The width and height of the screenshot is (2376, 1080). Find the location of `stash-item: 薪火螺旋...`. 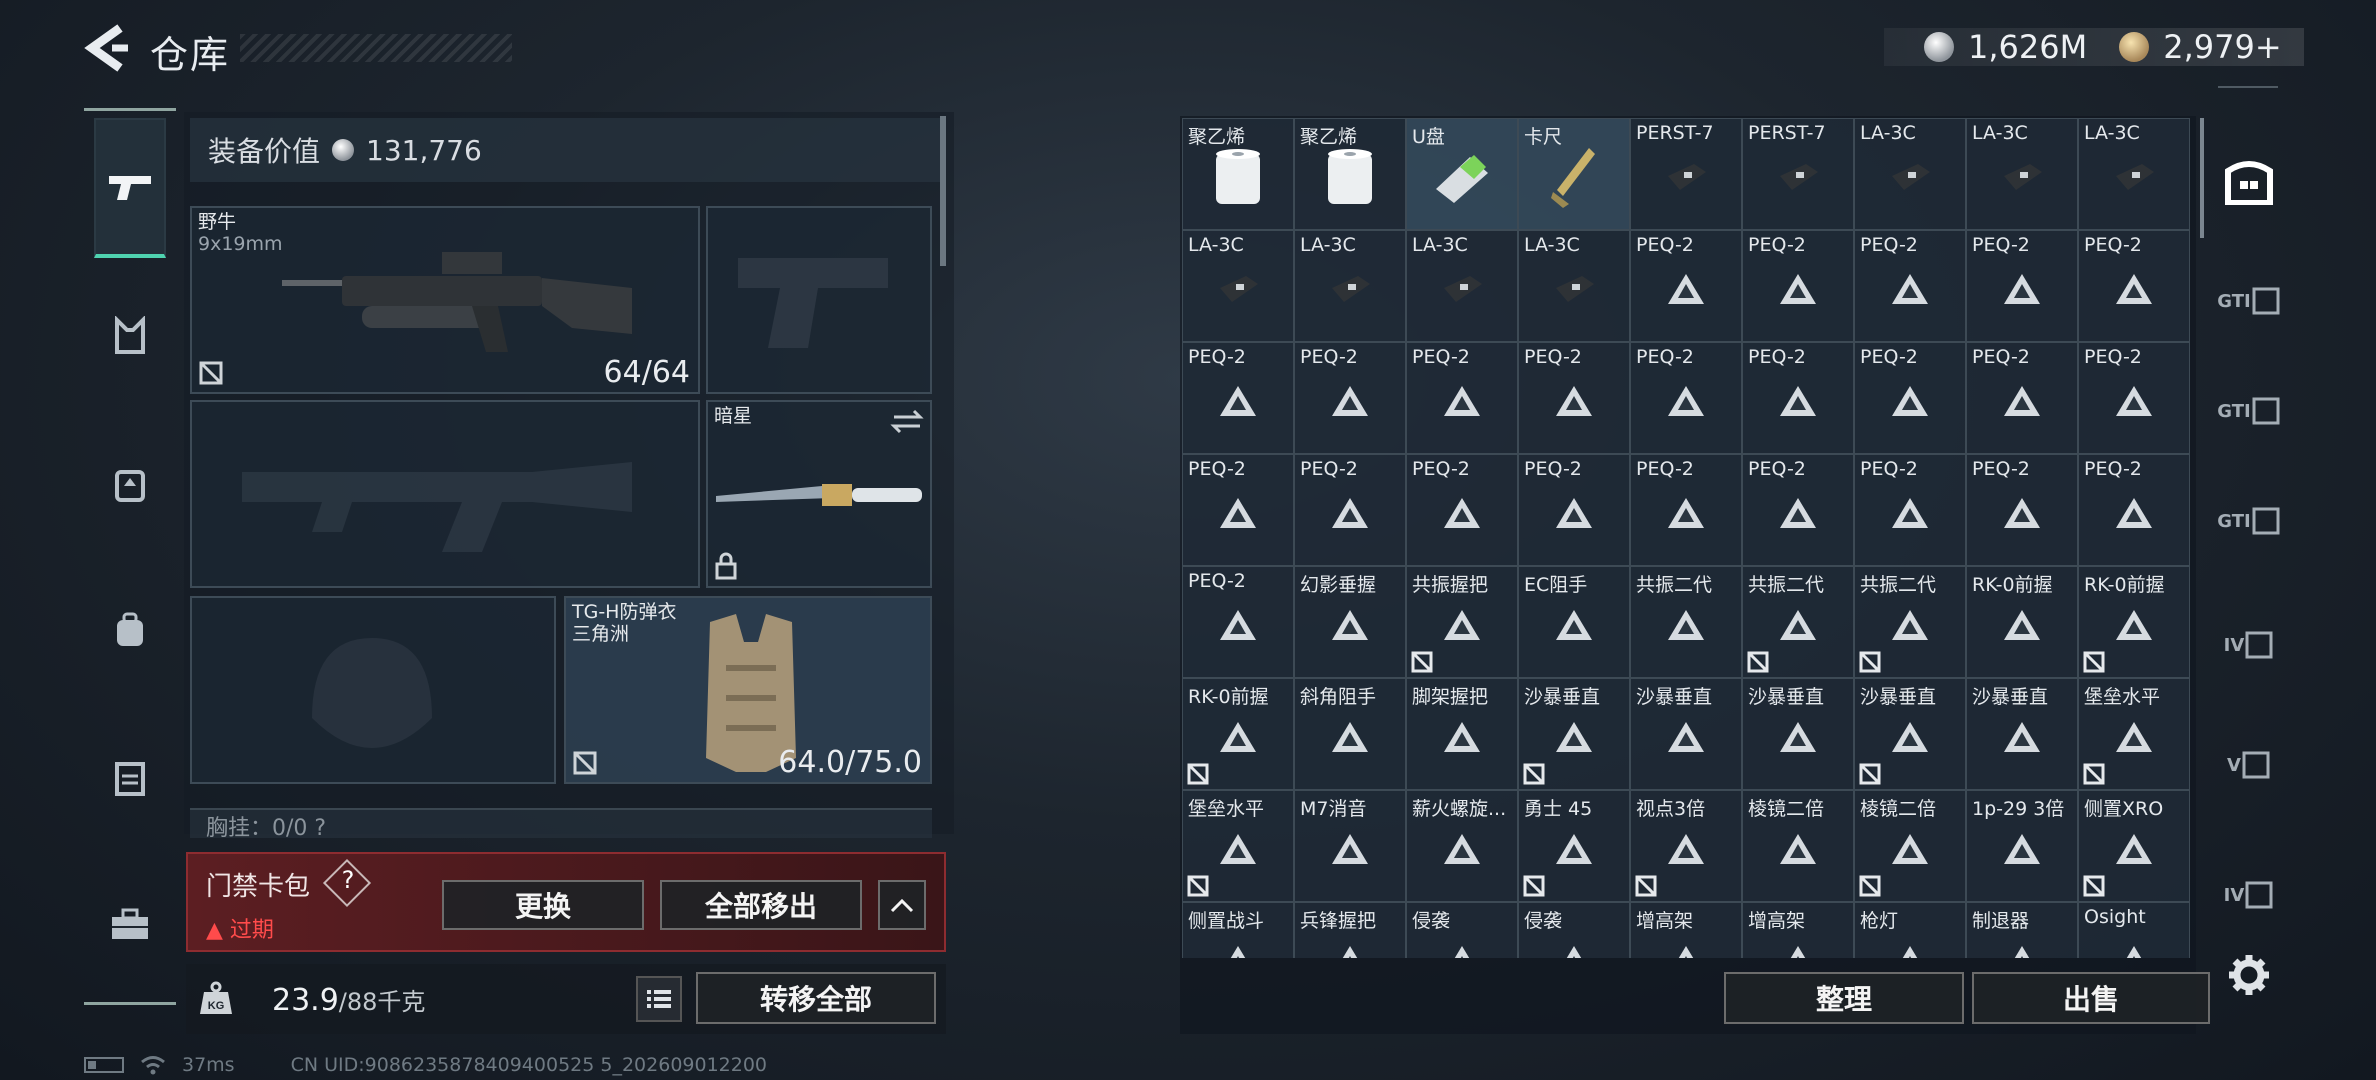

stash-item: 薪火螺旋... is located at coordinates (1462, 846).